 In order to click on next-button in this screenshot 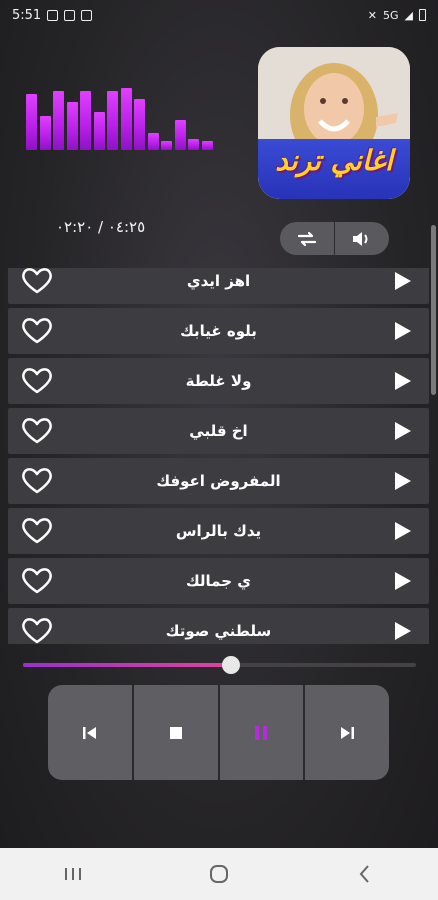, I will do `click(347, 732)`.